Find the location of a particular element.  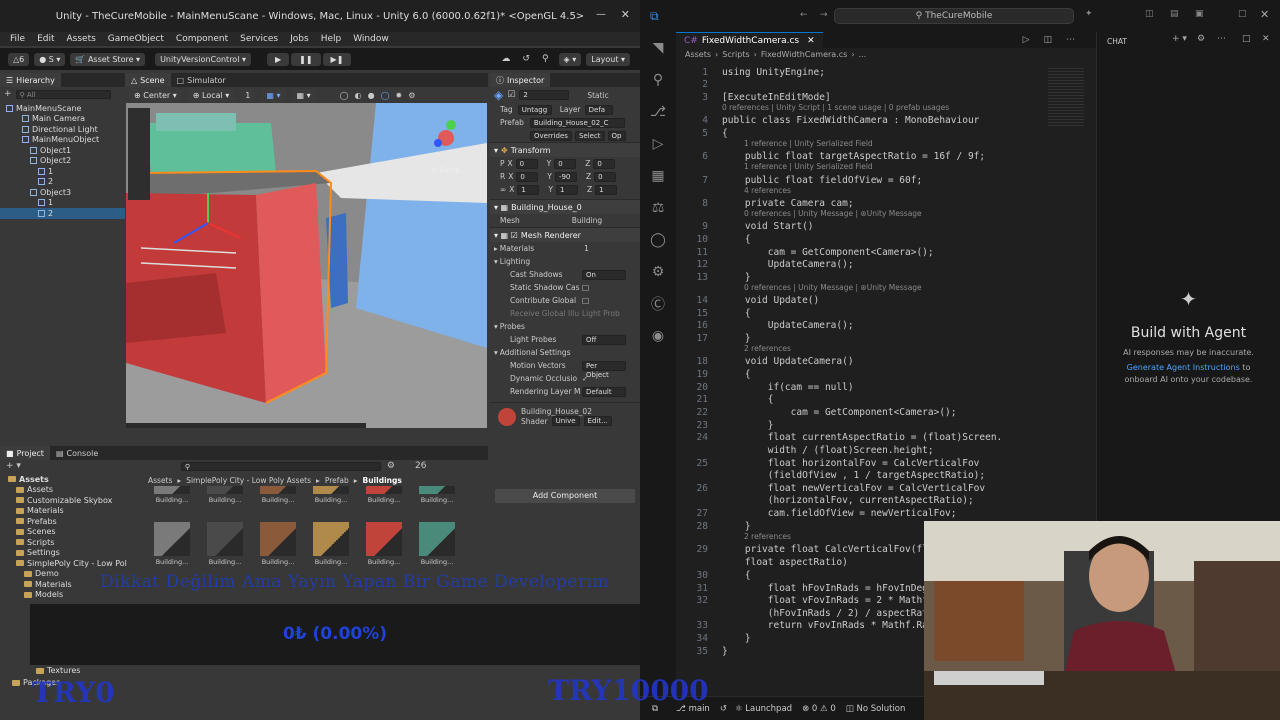

project-folder-item: Assets is located at coordinates (73, 479).